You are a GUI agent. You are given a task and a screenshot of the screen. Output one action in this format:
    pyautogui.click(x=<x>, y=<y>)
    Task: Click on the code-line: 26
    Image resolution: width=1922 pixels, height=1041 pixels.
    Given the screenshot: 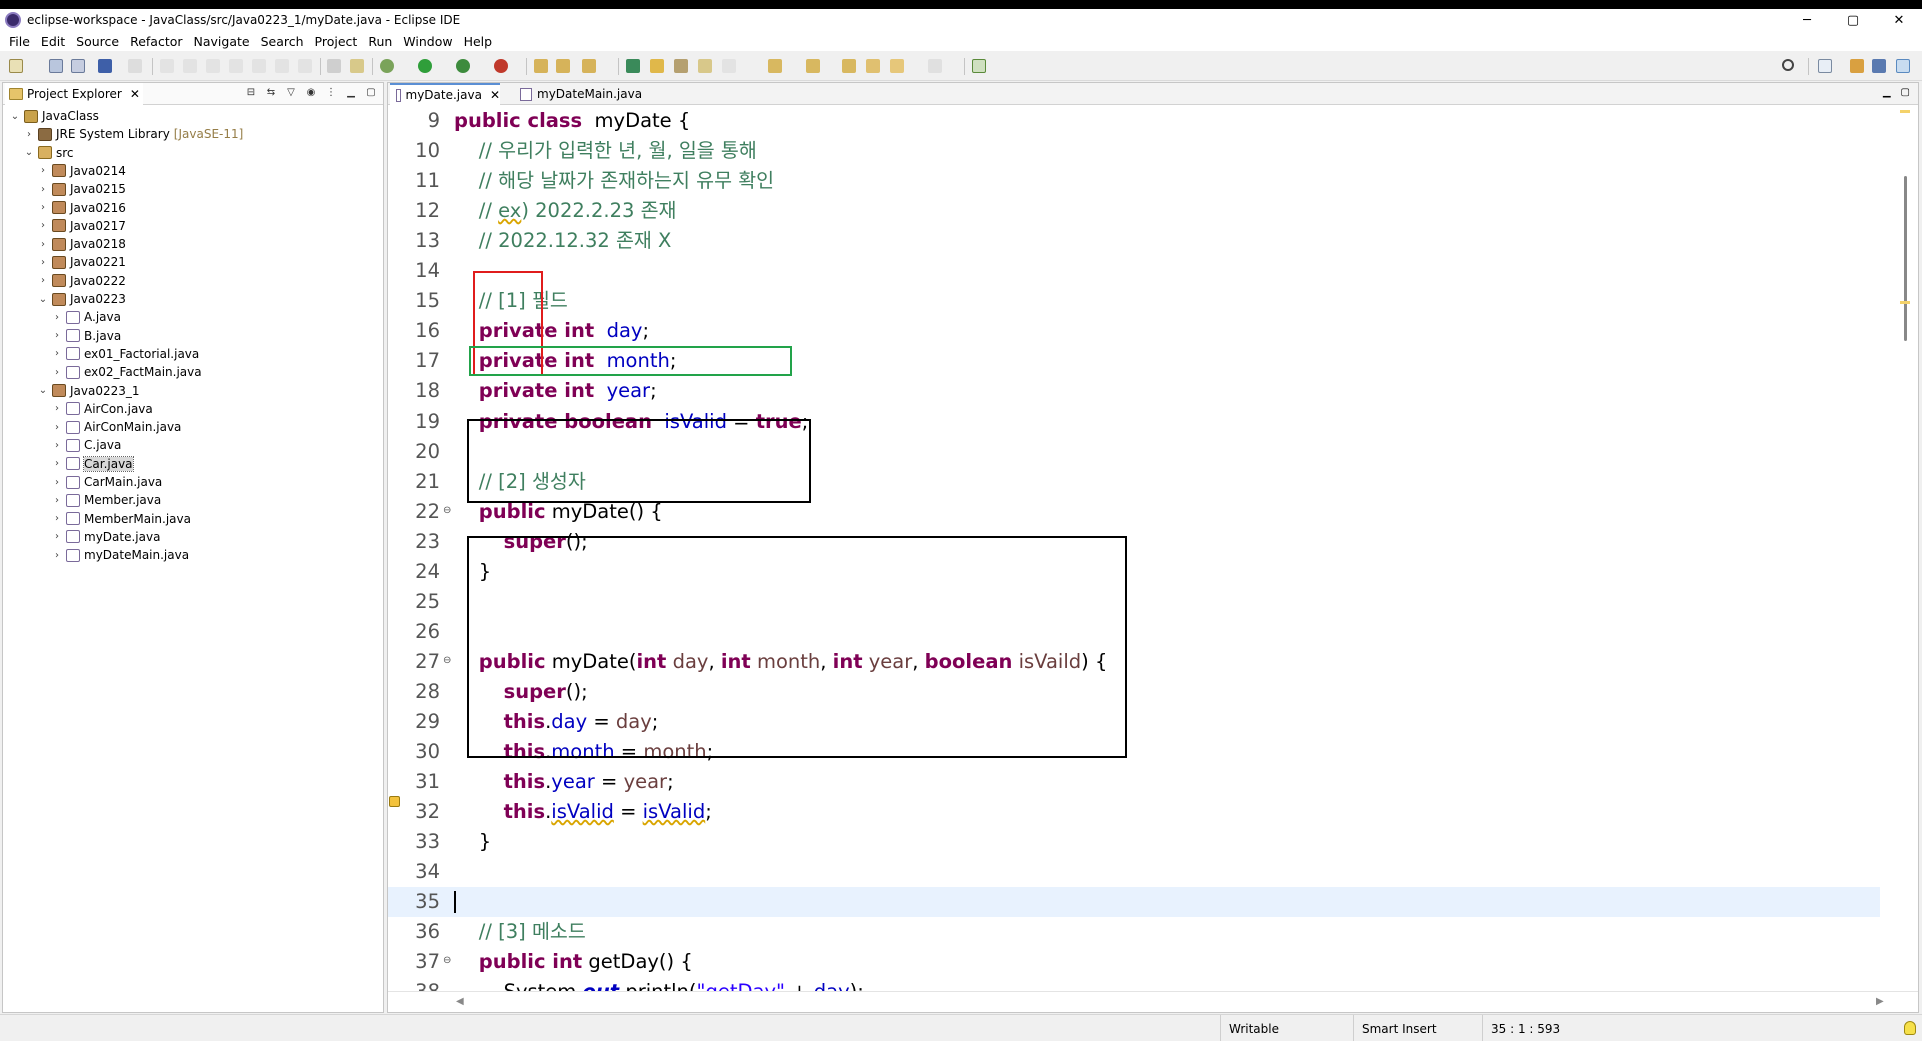 What is the action you would take?
    pyautogui.click(x=1134, y=632)
    